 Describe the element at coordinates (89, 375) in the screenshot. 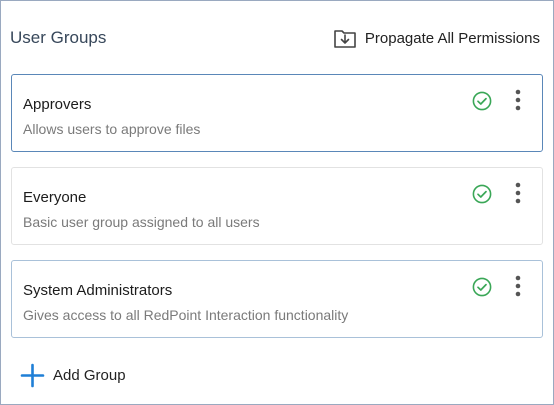

I see `add-group-label: Add Group` at that location.